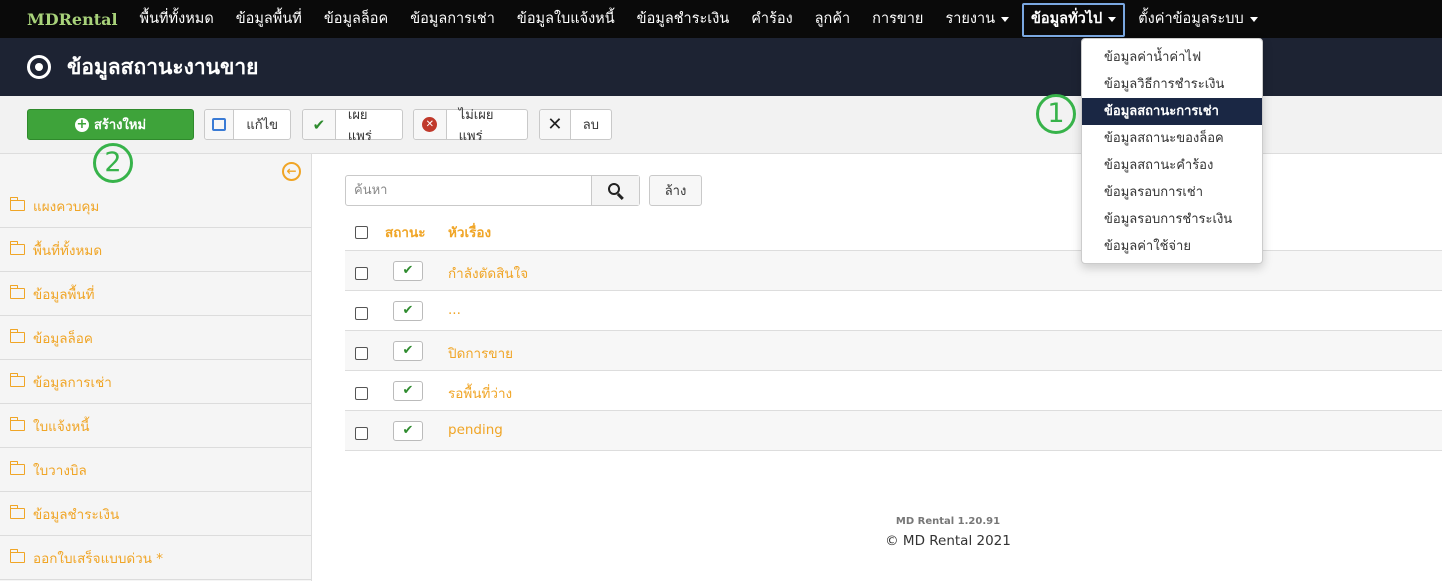 The image size is (1442, 581). Describe the element at coordinates (155, 338) in the screenshot. I see `sidebar-item-lock-info: ข้อมูลล็อค` at that location.